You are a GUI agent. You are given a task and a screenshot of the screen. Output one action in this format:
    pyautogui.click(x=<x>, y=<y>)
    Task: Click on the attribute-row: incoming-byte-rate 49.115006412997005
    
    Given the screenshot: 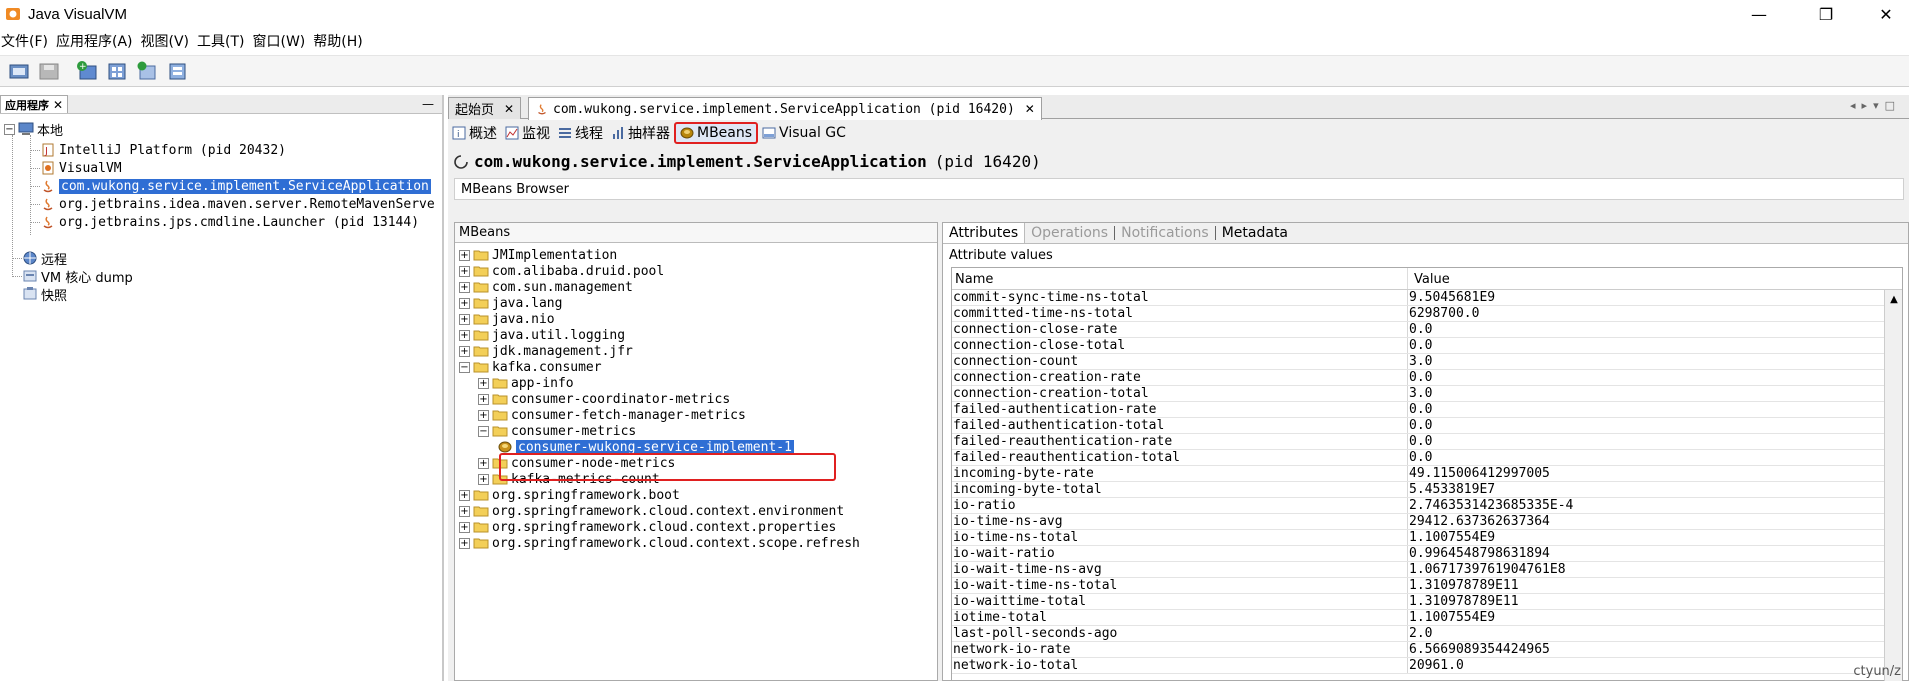 What is the action you would take?
    pyautogui.click(x=1427, y=474)
    